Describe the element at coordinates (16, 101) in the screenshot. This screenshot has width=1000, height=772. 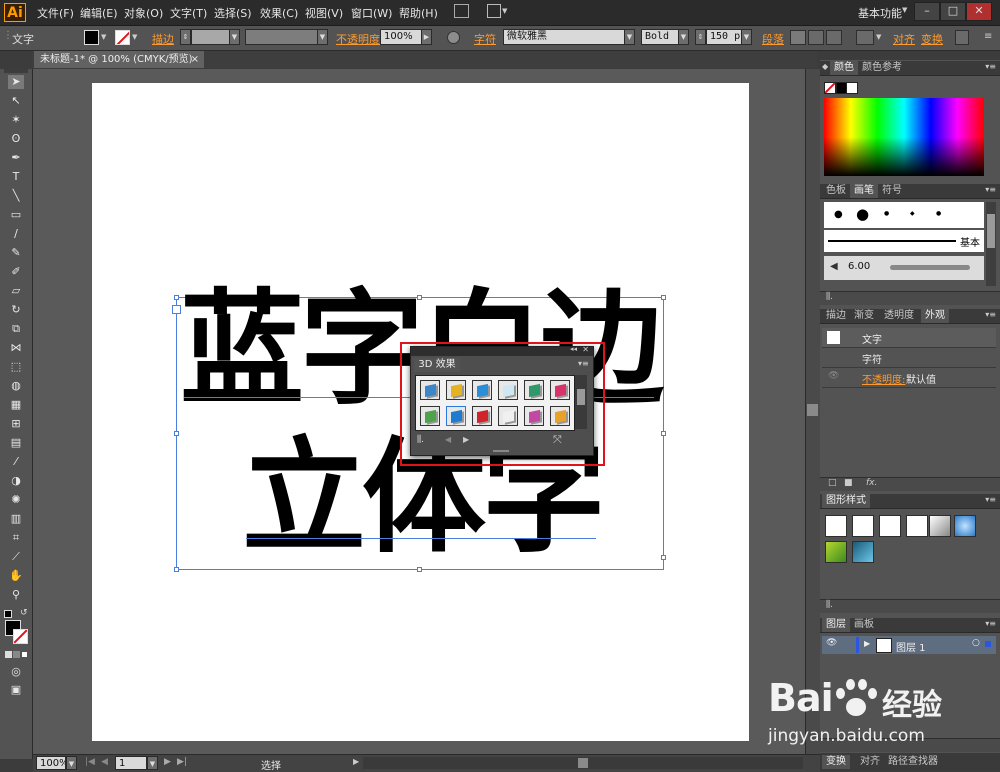
I see `direct-selection-tool-icon: ↖` at that location.